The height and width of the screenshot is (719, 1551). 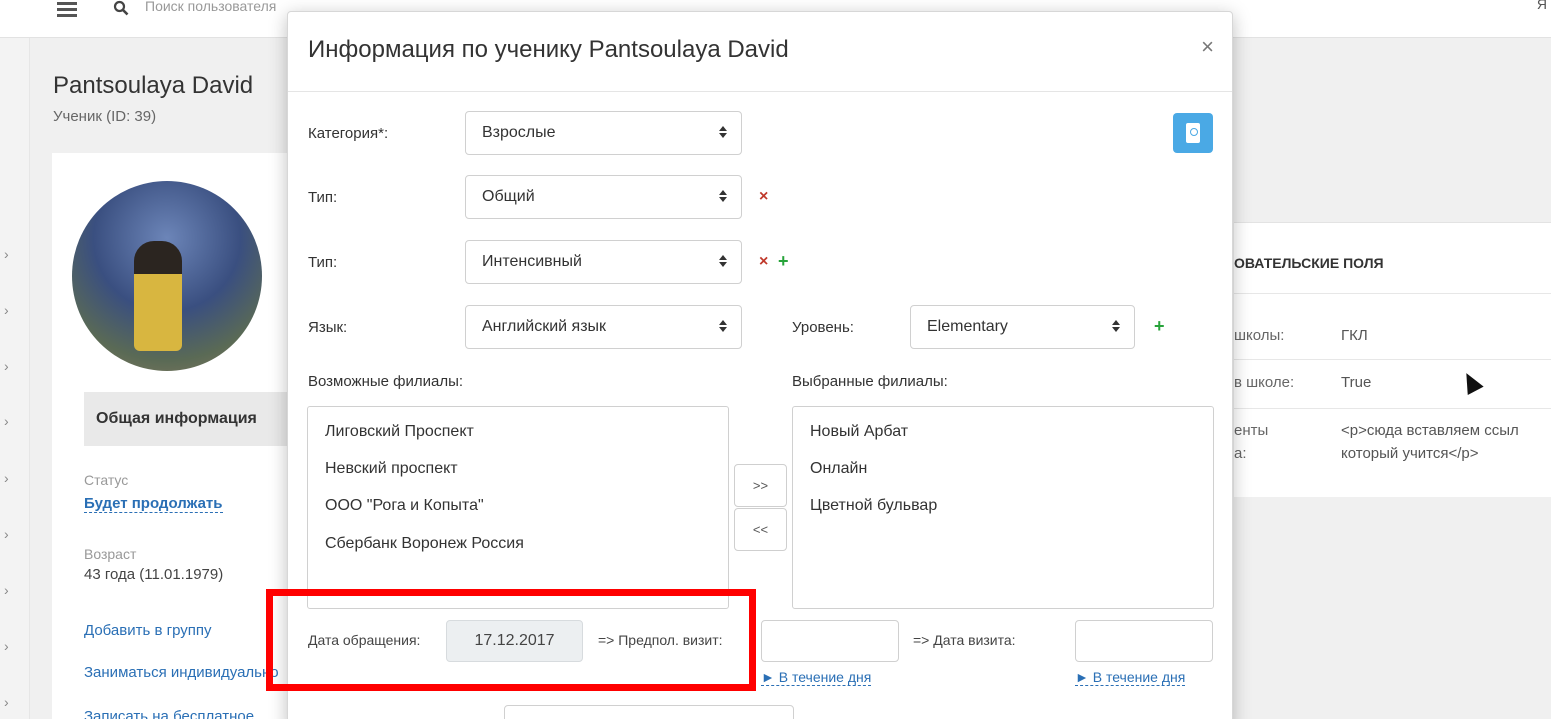 I want to click on selected-branches-list: Новый Арбат Онлайн Цветной бульвар, so click(x=1003, y=507).